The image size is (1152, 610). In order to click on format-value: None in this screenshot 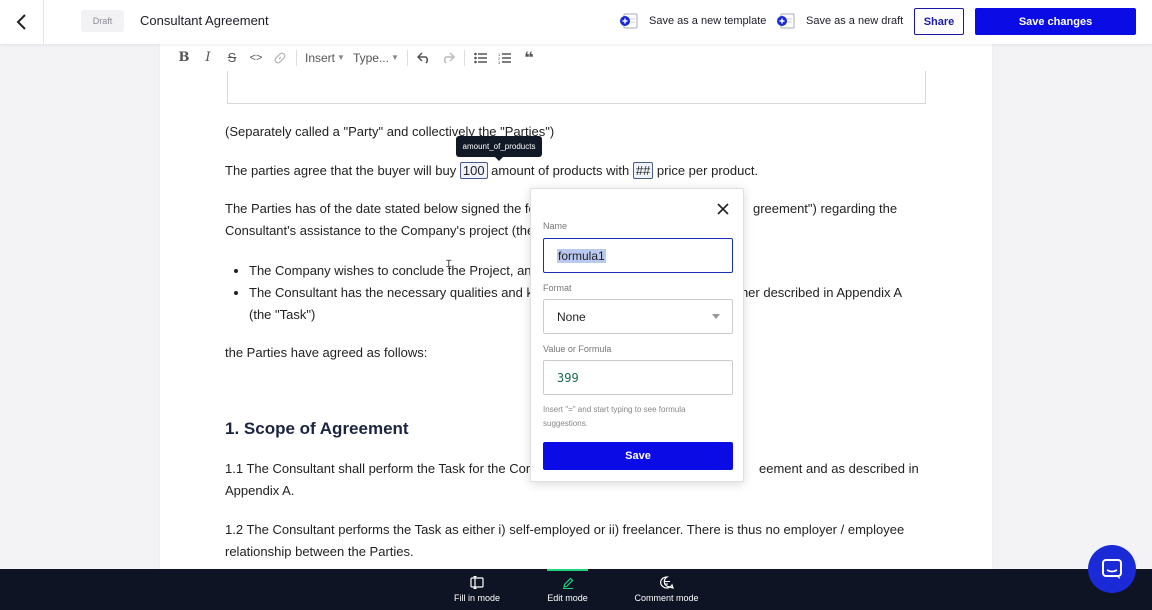, I will do `click(571, 316)`.